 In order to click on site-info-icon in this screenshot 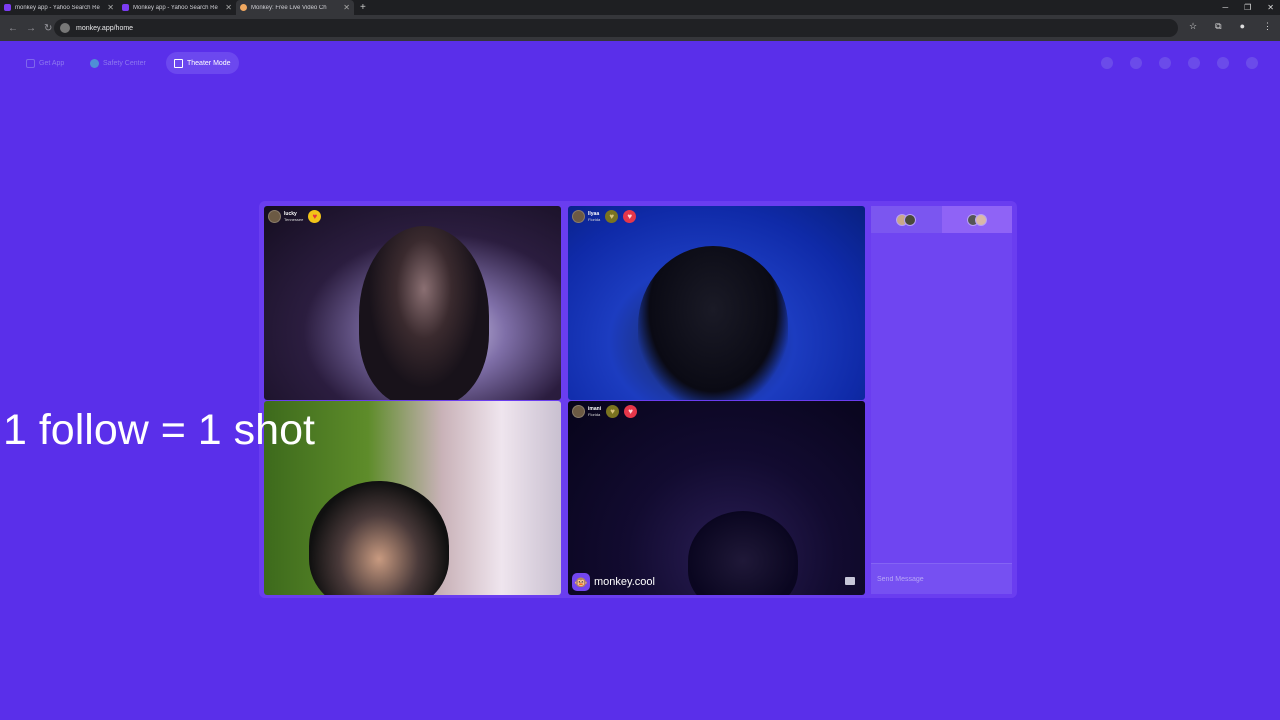, I will do `click(65, 28)`.